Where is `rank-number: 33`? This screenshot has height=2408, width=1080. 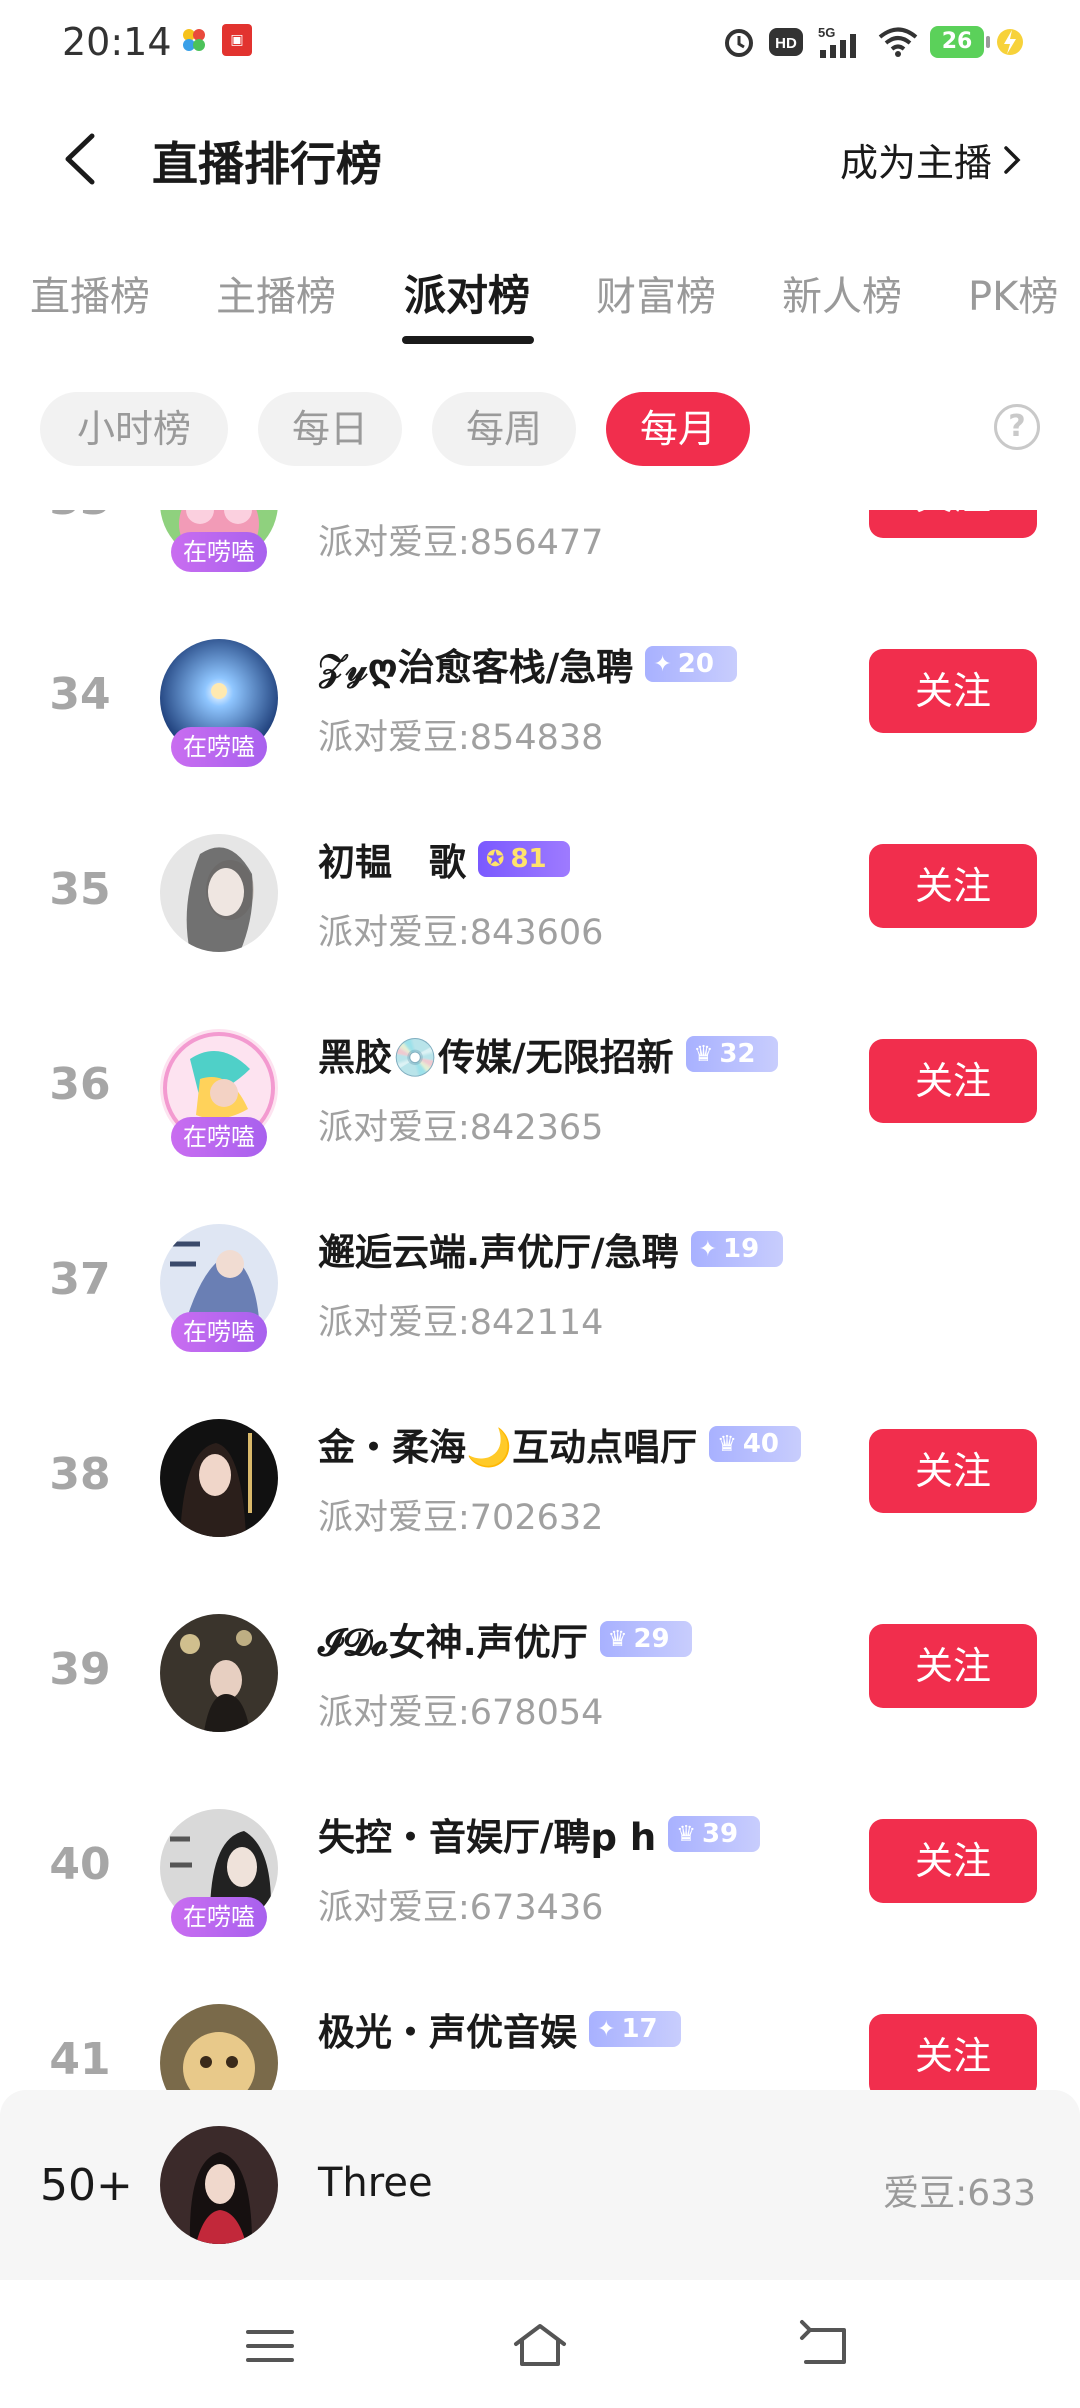
rank-number: 33 is located at coordinates (80, 517).